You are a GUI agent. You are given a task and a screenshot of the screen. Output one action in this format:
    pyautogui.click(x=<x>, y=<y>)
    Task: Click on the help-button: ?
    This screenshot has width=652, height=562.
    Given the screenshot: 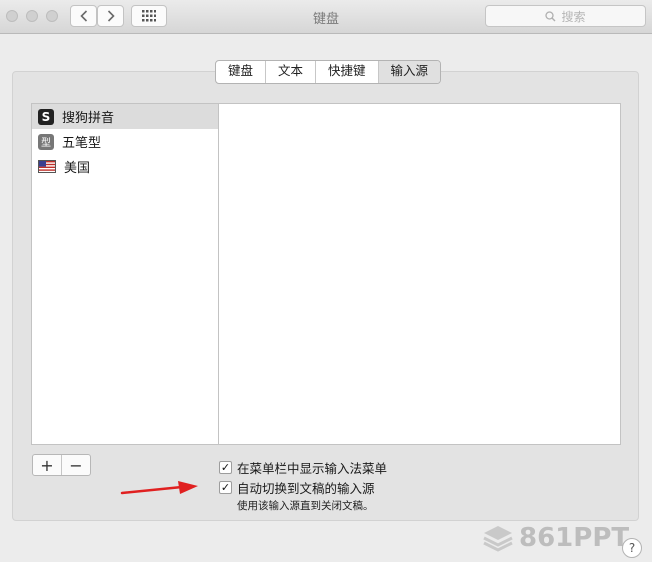 What is the action you would take?
    pyautogui.click(x=632, y=548)
    